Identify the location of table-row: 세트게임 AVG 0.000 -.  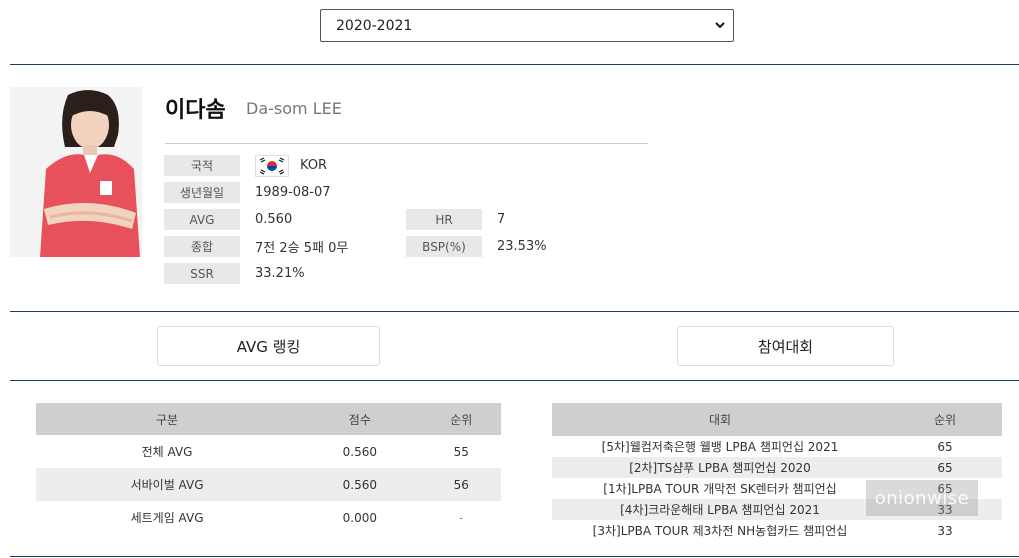
(268, 517).